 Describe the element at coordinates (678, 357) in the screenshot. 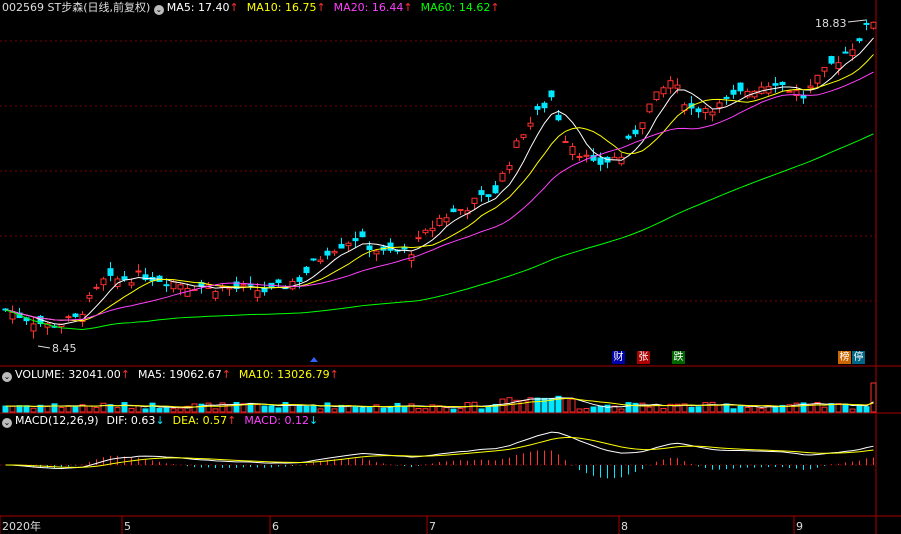

I see `event-marker: 跌` at that location.